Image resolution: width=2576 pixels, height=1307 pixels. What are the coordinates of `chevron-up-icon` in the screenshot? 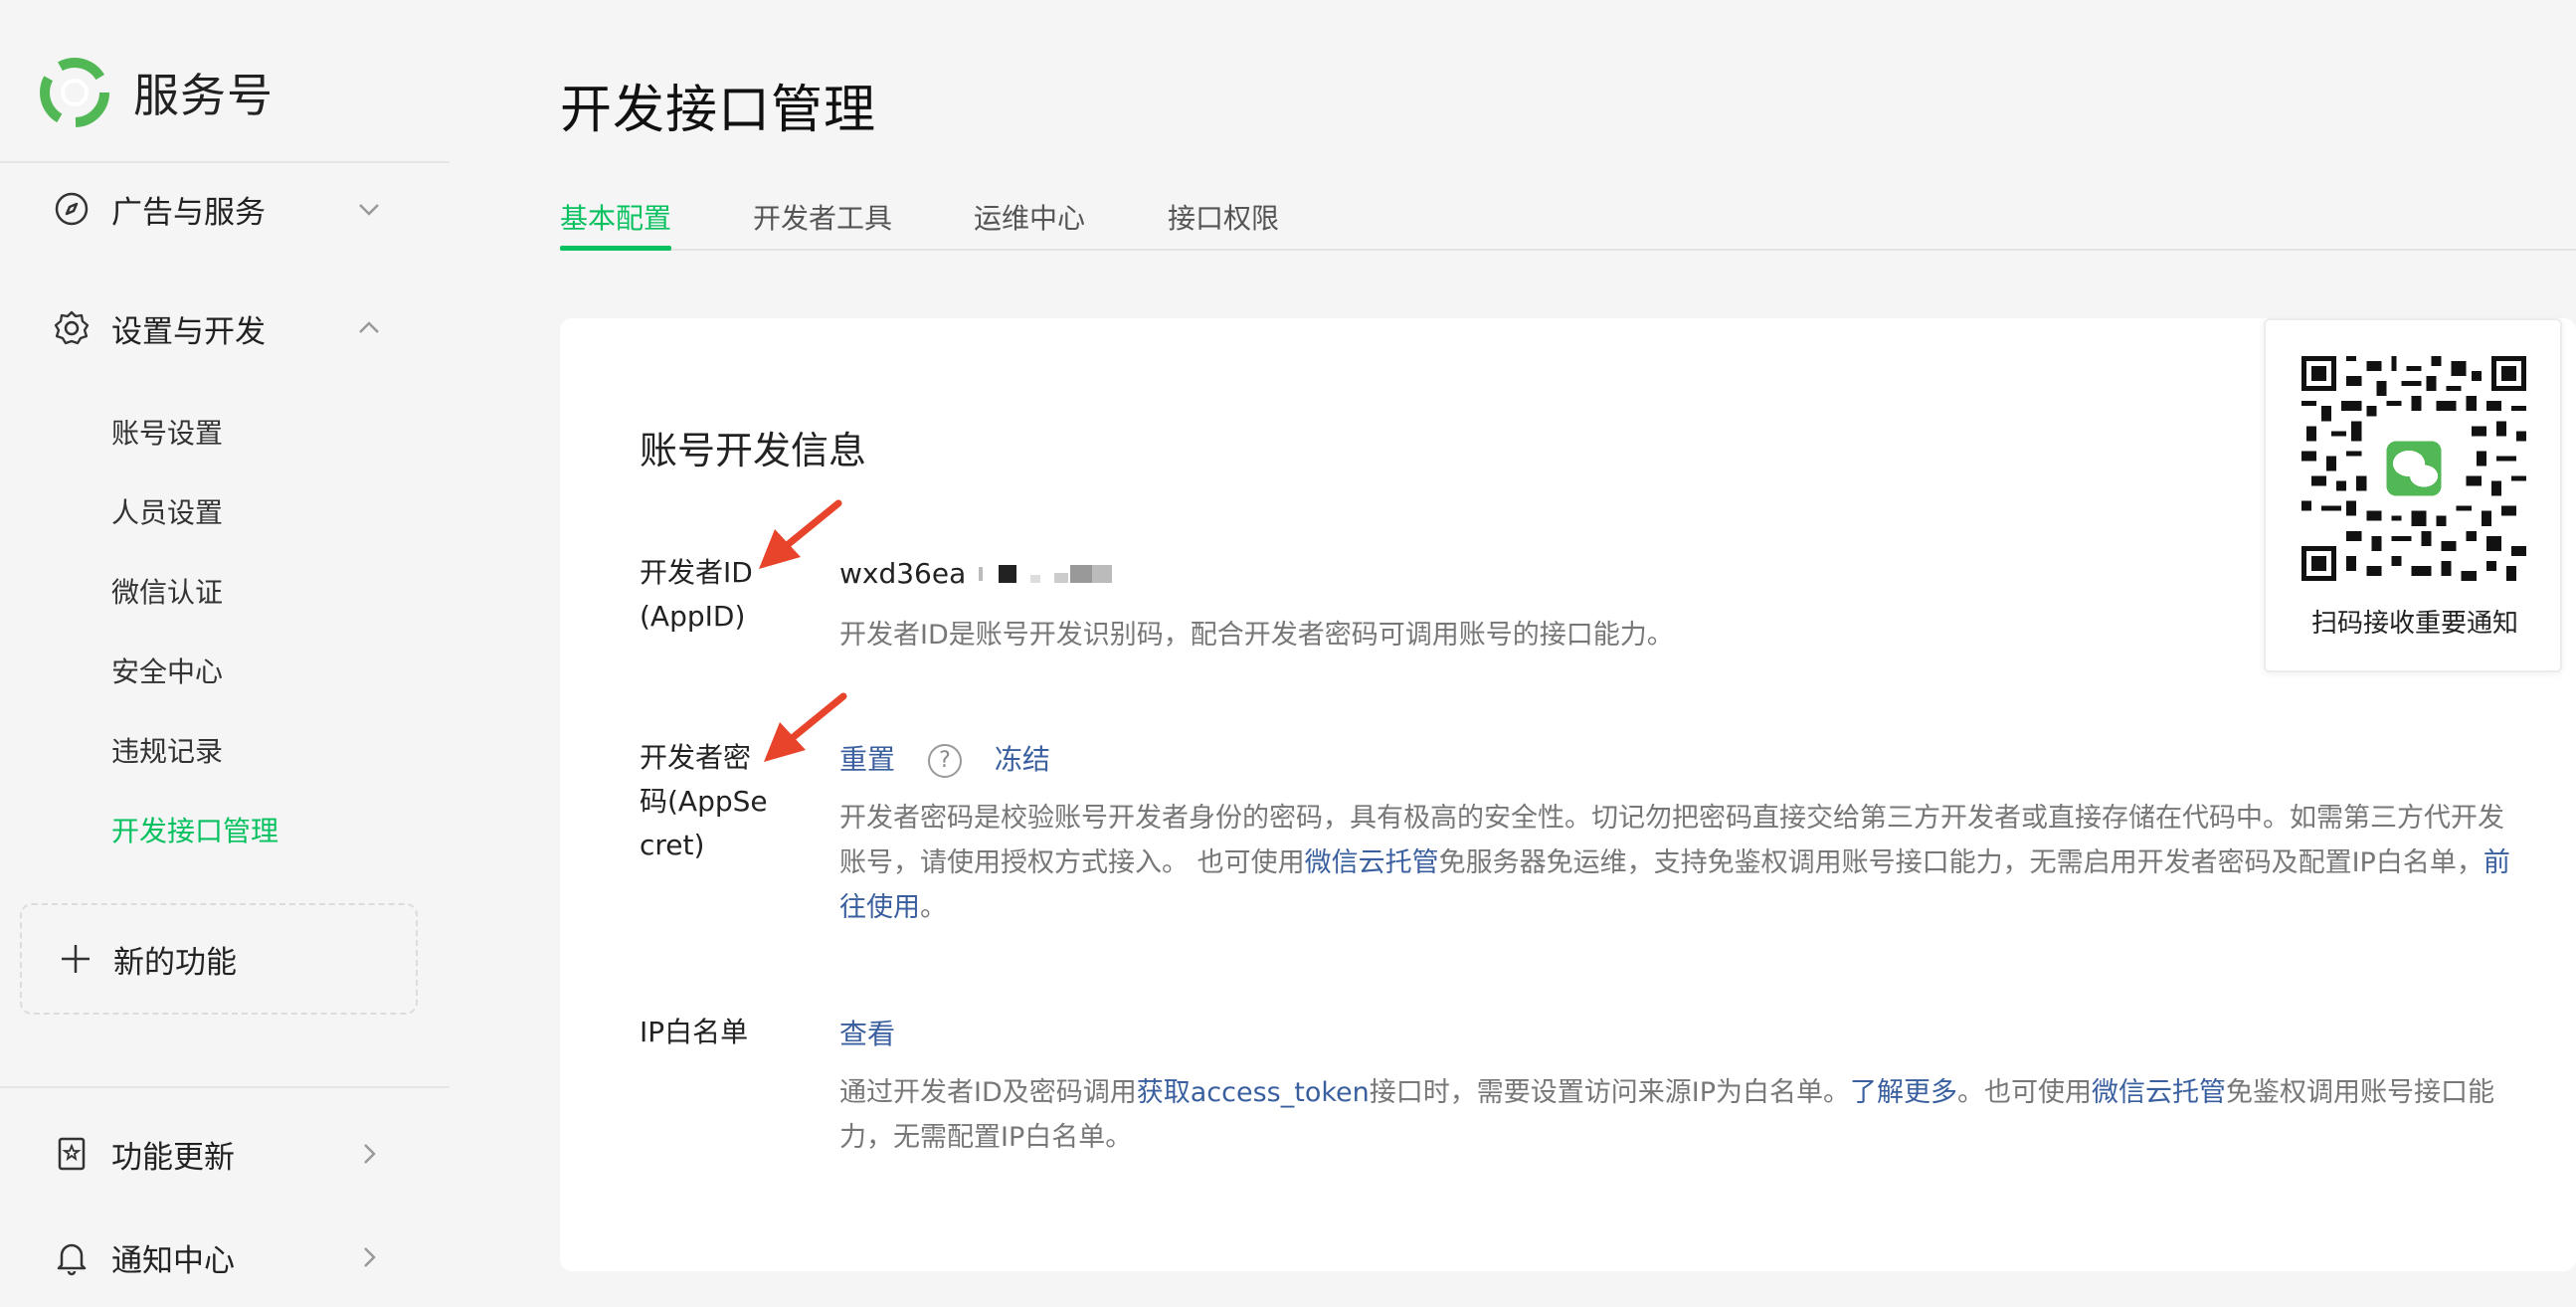 It's located at (369, 327).